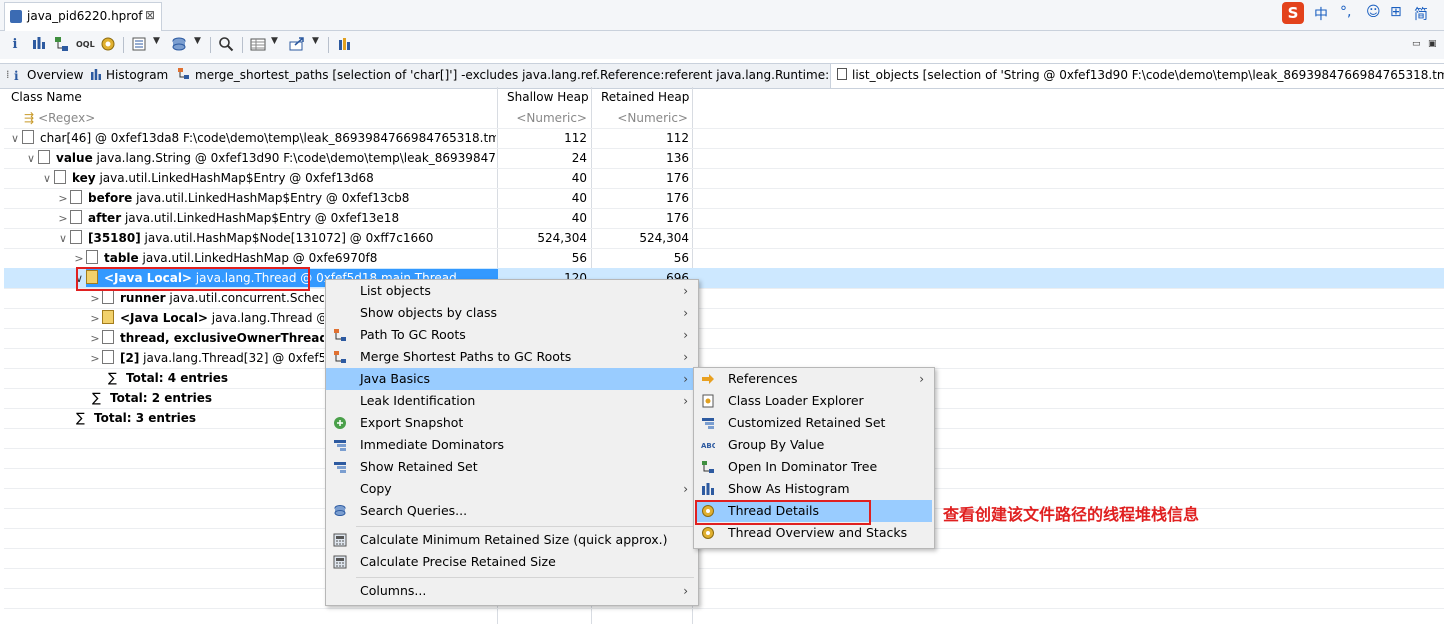 Image resolution: width=1444 pixels, height=624 pixels. I want to click on ime-punctuation-toggle: °,, so click(1345, 12).